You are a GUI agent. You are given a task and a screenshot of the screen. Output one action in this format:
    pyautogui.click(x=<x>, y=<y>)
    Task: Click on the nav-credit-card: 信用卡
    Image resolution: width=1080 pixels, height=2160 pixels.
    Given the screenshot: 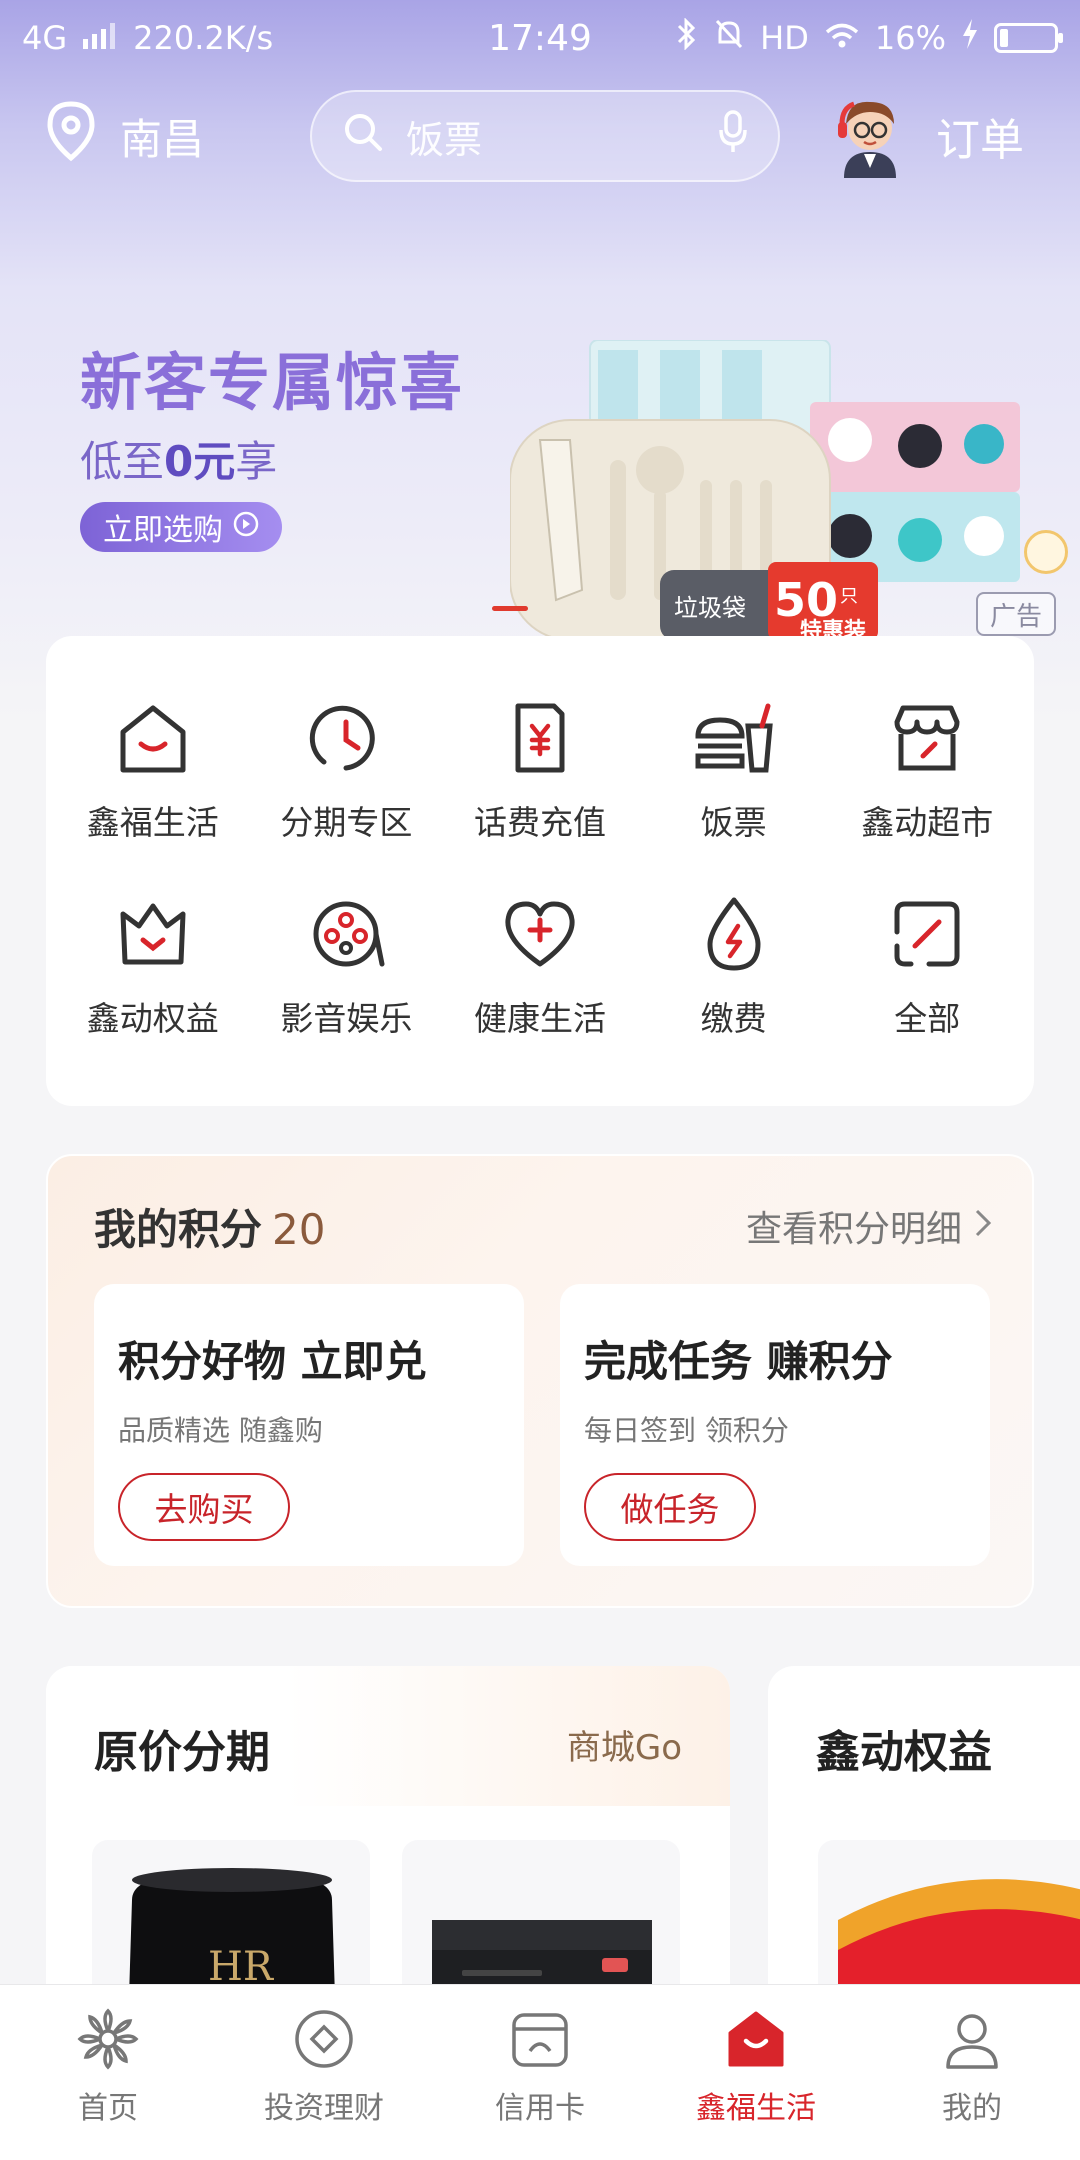 What is the action you would take?
    pyautogui.click(x=540, y=2083)
    